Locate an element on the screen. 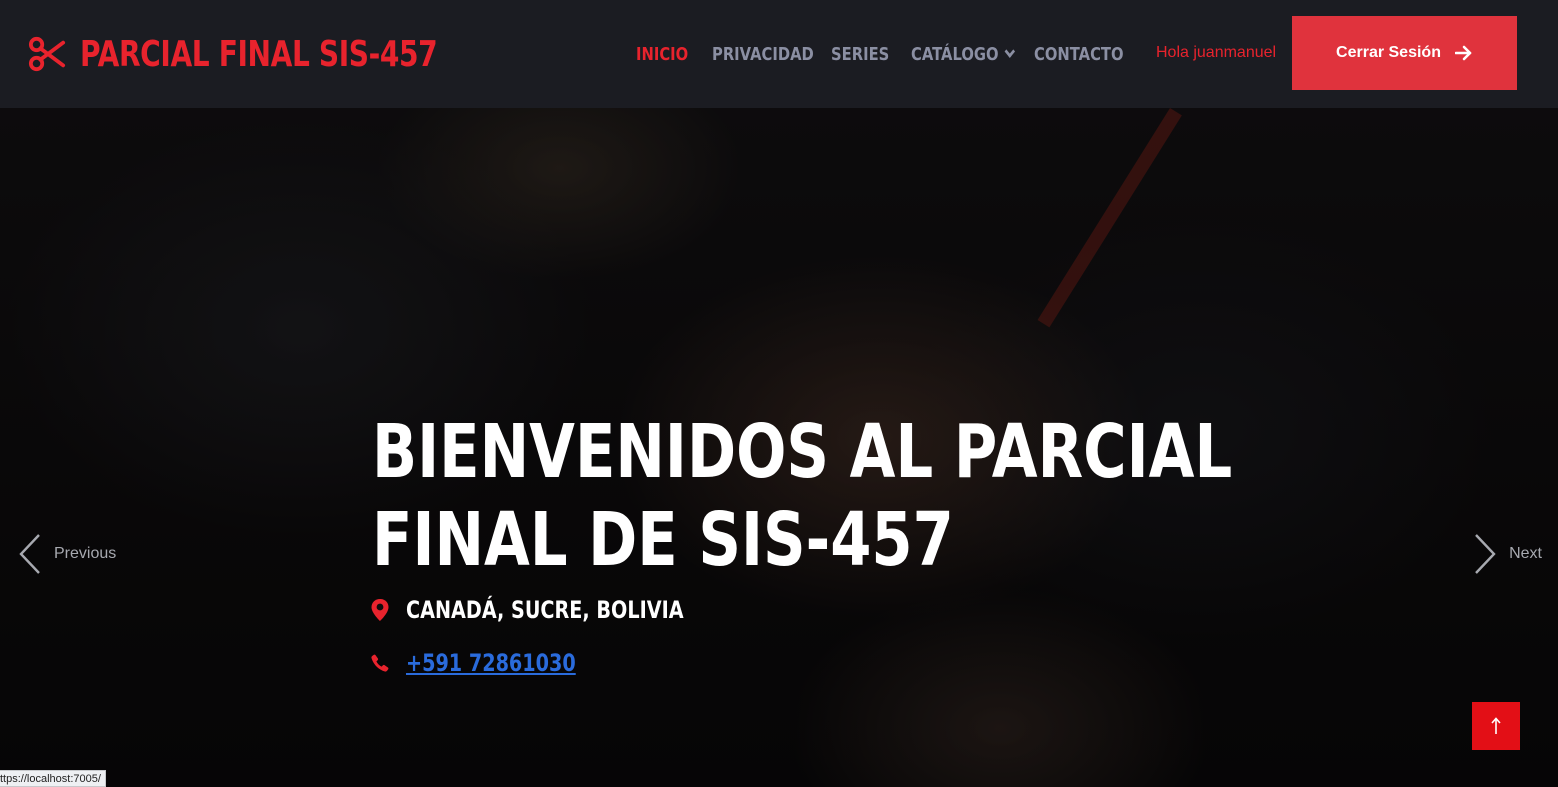 This screenshot has width=1558, height=787. map-marker-icon is located at coordinates (380, 610).